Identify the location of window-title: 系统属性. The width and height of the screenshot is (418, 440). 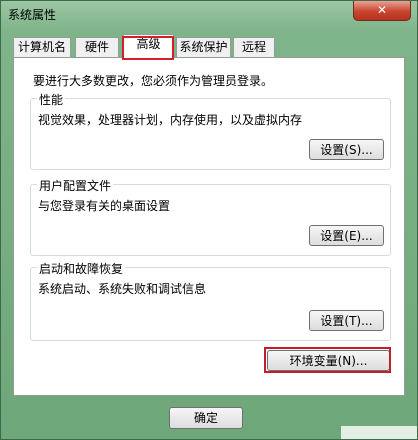
(32, 15).